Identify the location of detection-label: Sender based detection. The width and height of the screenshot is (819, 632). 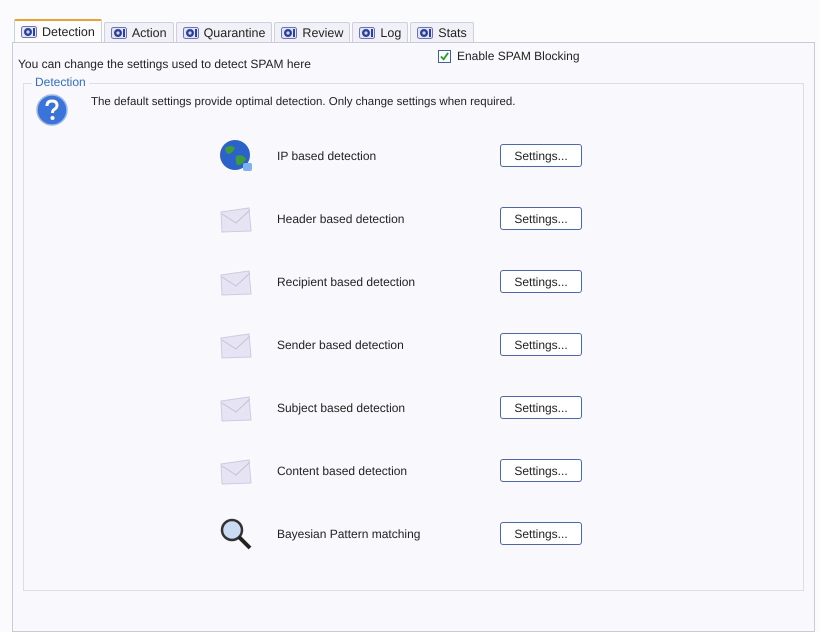
(341, 345).